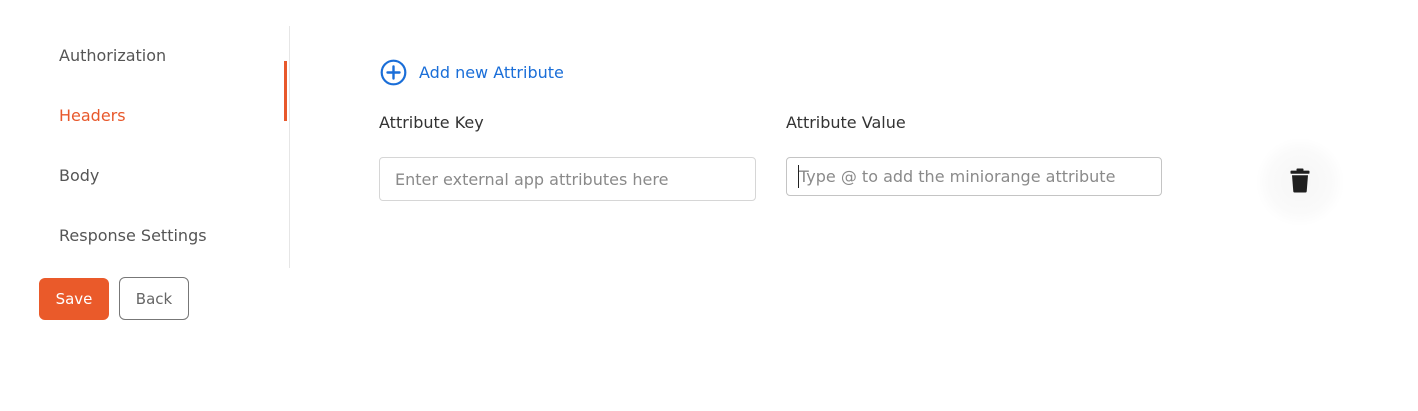 This screenshot has height=411, width=1418. Describe the element at coordinates (491, 72) in the screenshot. I see `add-new-attribute-label: Add new Attribute` at that location.